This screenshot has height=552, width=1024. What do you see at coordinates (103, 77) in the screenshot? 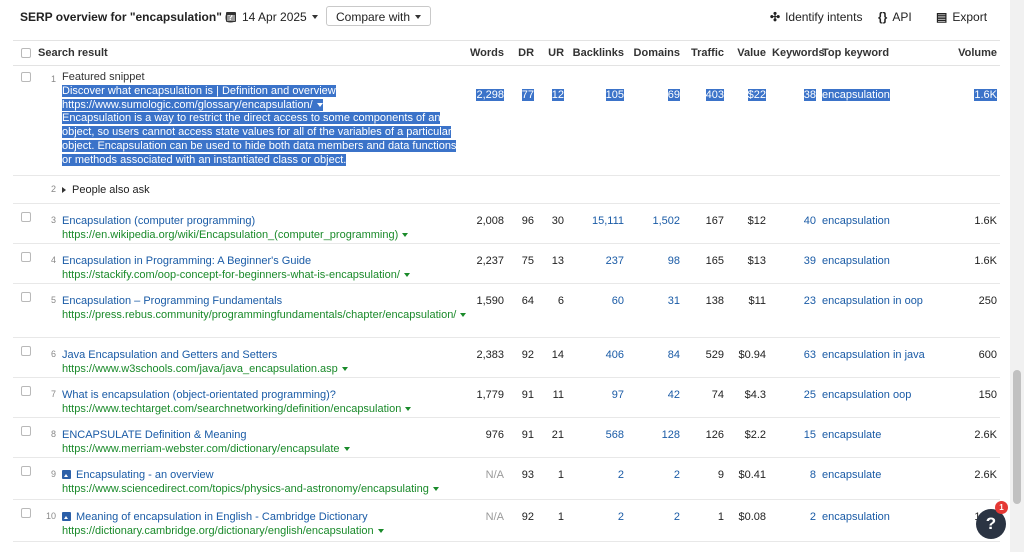
I see `featured-snippet-label: Featured snippet` at bounding box center [103, 77].